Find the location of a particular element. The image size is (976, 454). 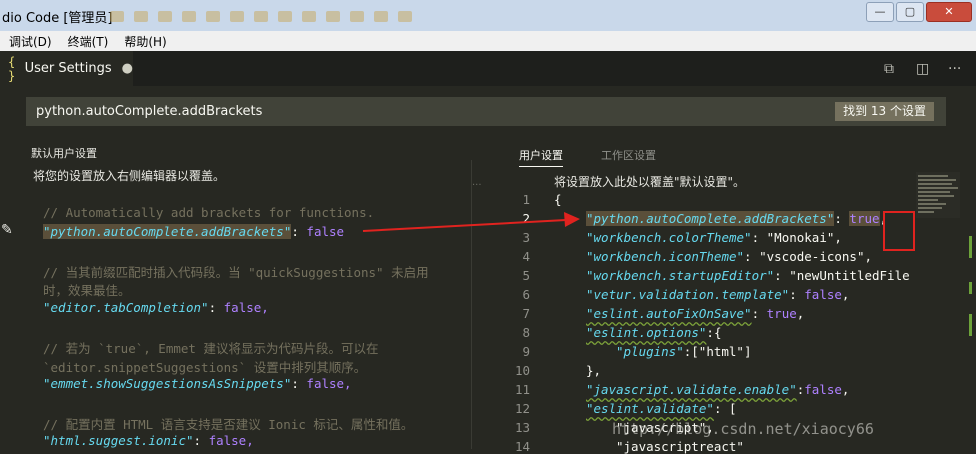

annotation-highlight-box is located at coordinates (899, 231).